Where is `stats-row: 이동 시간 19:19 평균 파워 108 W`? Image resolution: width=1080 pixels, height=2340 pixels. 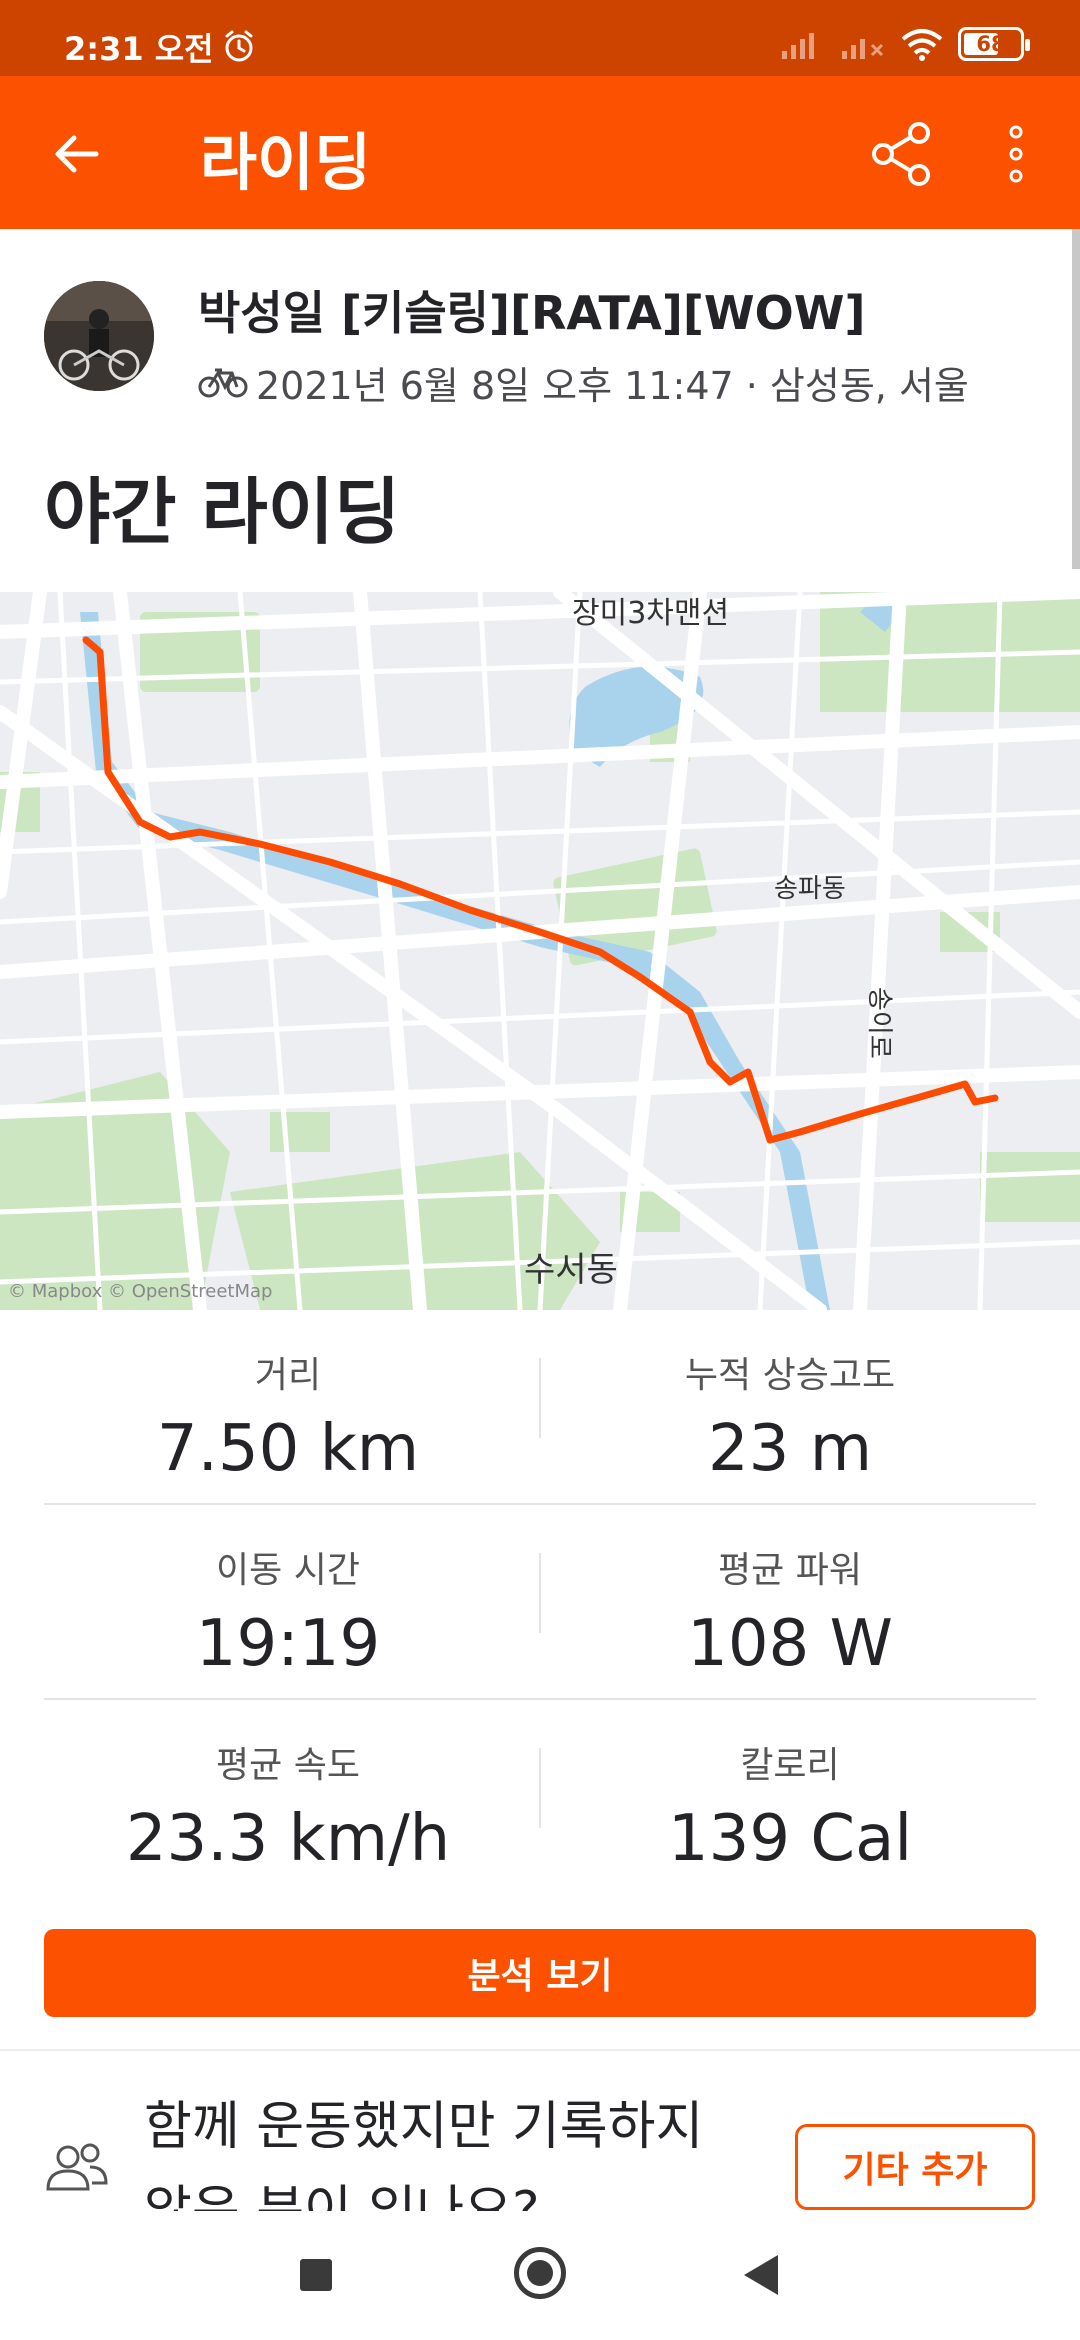
stats-row: 이동 시간 19:19 평균 파워 108 W is located at coordinates (540, 1602).